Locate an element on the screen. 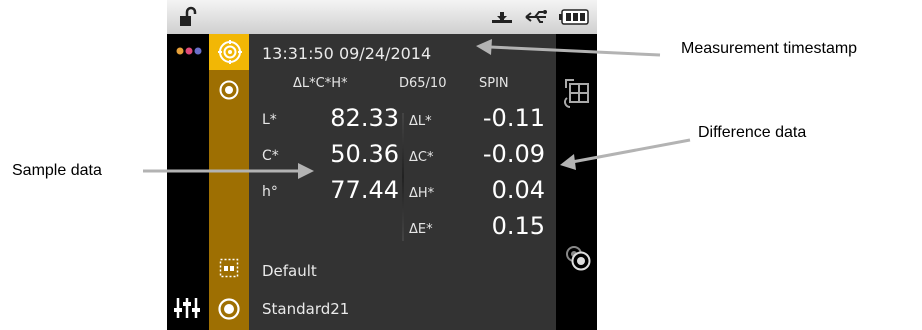 Image resolution: width=922 pixels, height=330 pixels. standard-name: Standard21 is located at coordinates (305, 309).